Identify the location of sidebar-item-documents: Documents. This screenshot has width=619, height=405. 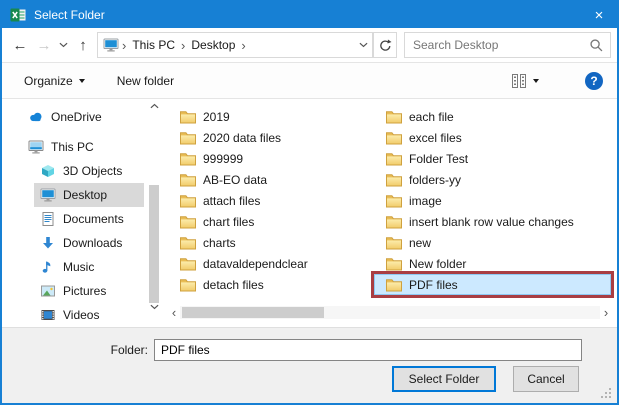
(89, 219).